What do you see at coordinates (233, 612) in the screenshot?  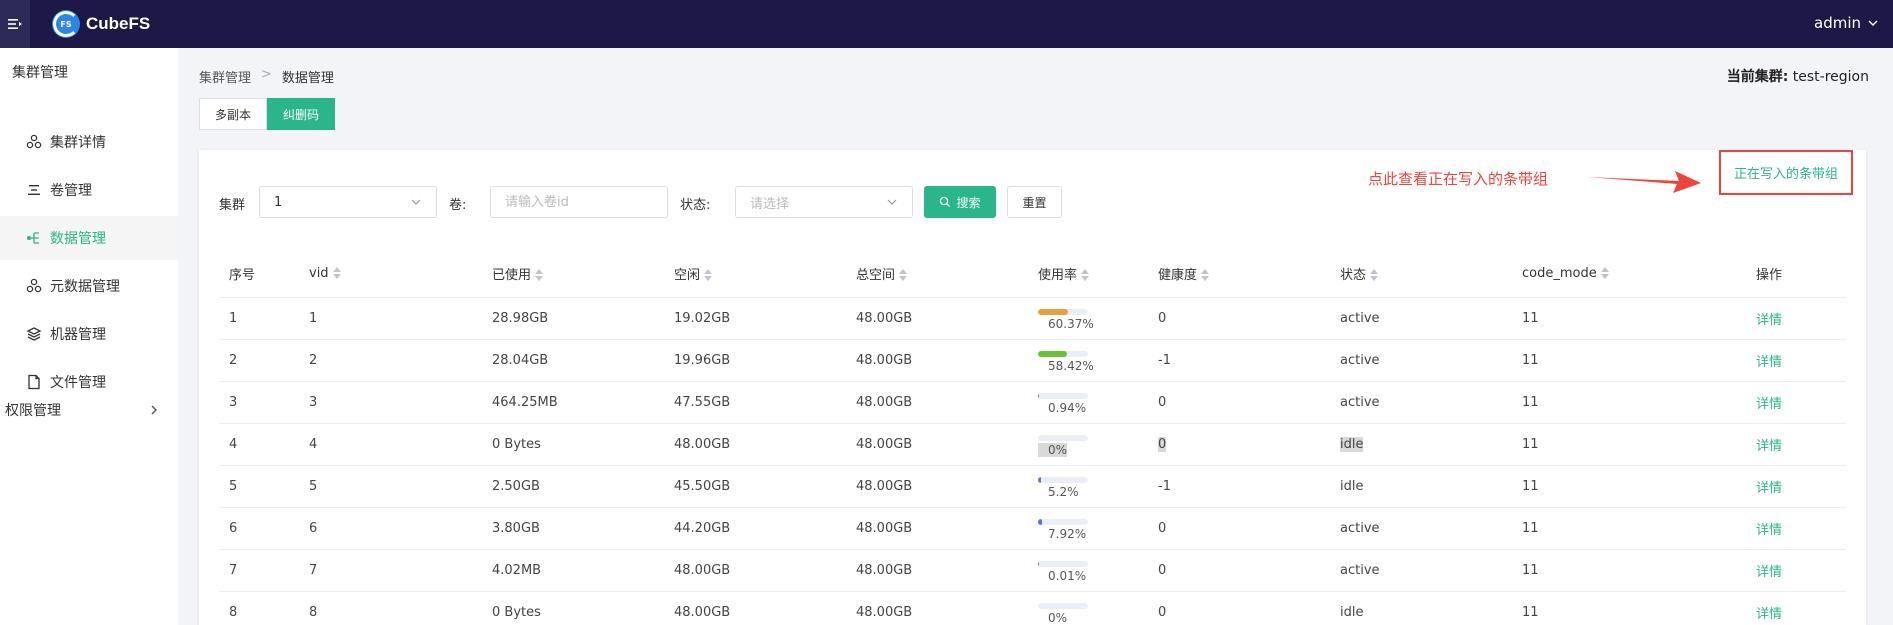 I see `cell-index-text: 8` at bounding box center [233, 612].